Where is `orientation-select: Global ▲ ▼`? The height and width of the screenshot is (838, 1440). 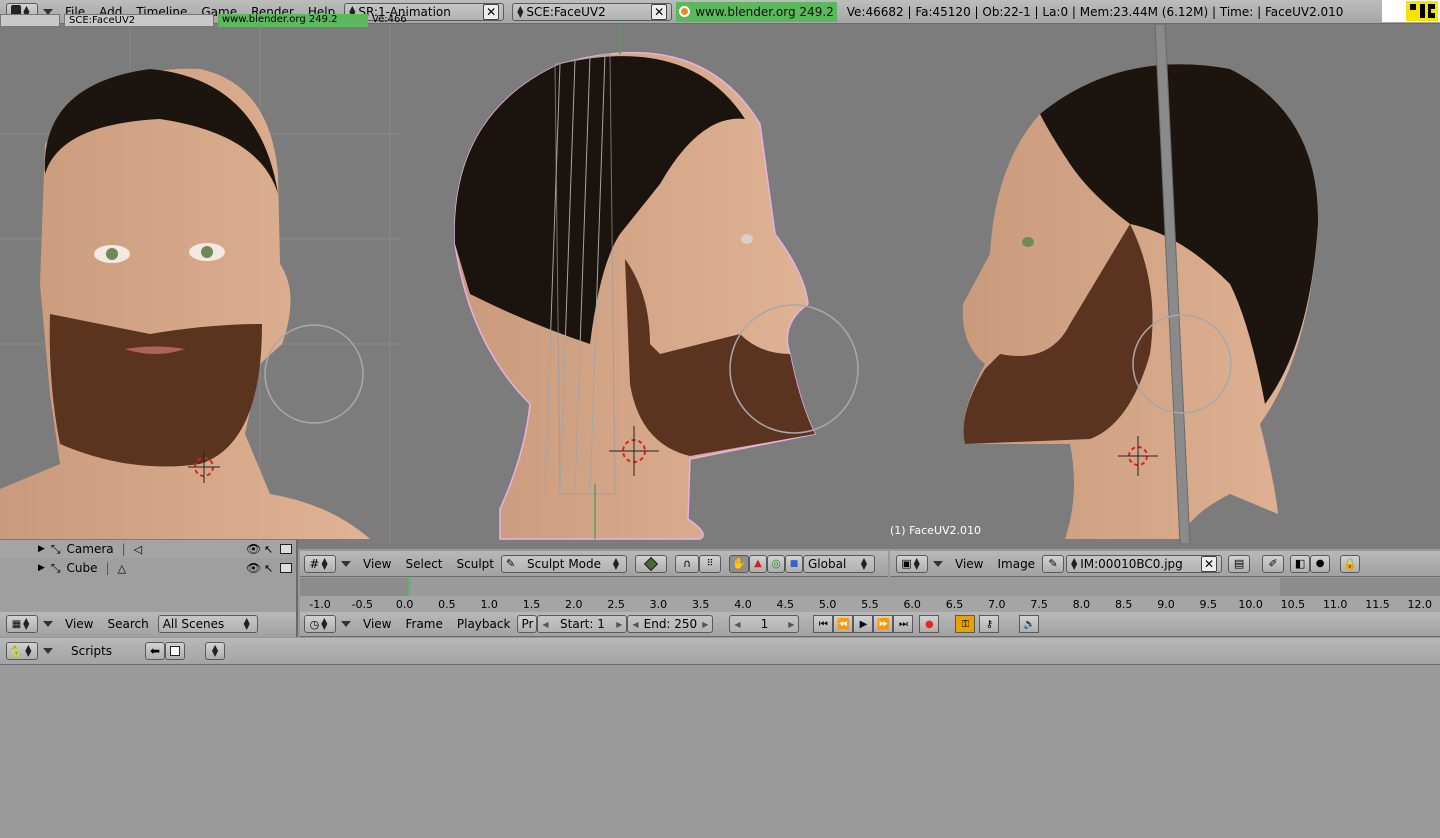 orientation-select: Global ▲ ▼ is located at coordinates (839, 563).